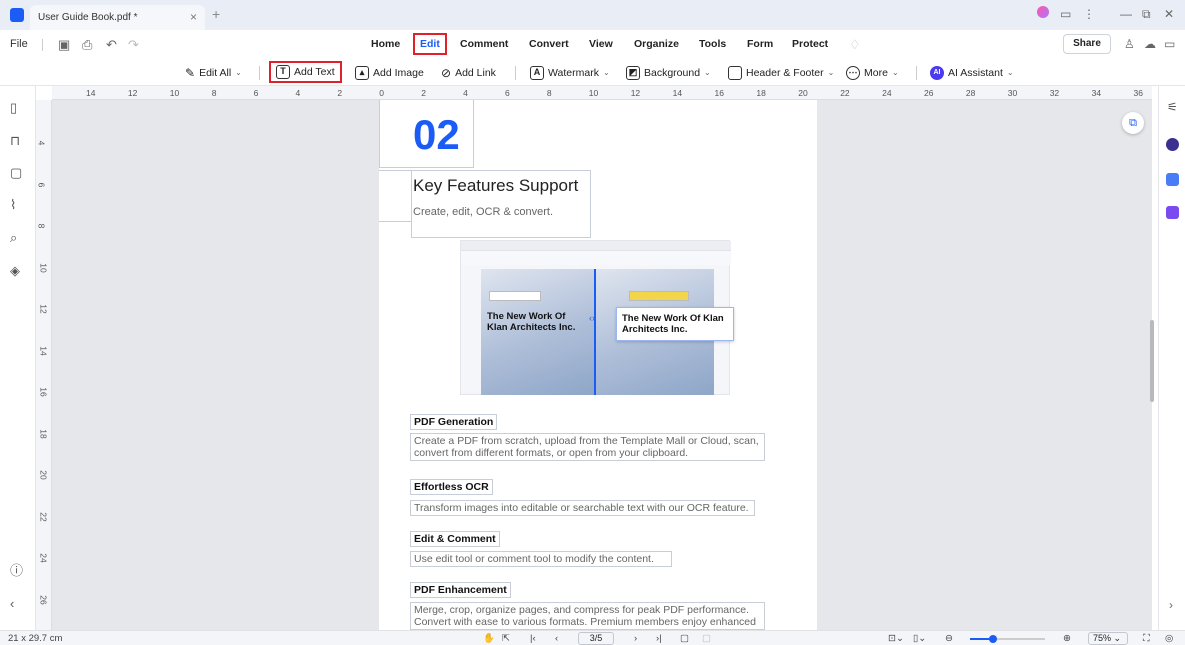 The image size is (1185, 645). Describe the element at coordinates (596, 638) in the screenshot. I see `page-number-input: 3/5` at that location.